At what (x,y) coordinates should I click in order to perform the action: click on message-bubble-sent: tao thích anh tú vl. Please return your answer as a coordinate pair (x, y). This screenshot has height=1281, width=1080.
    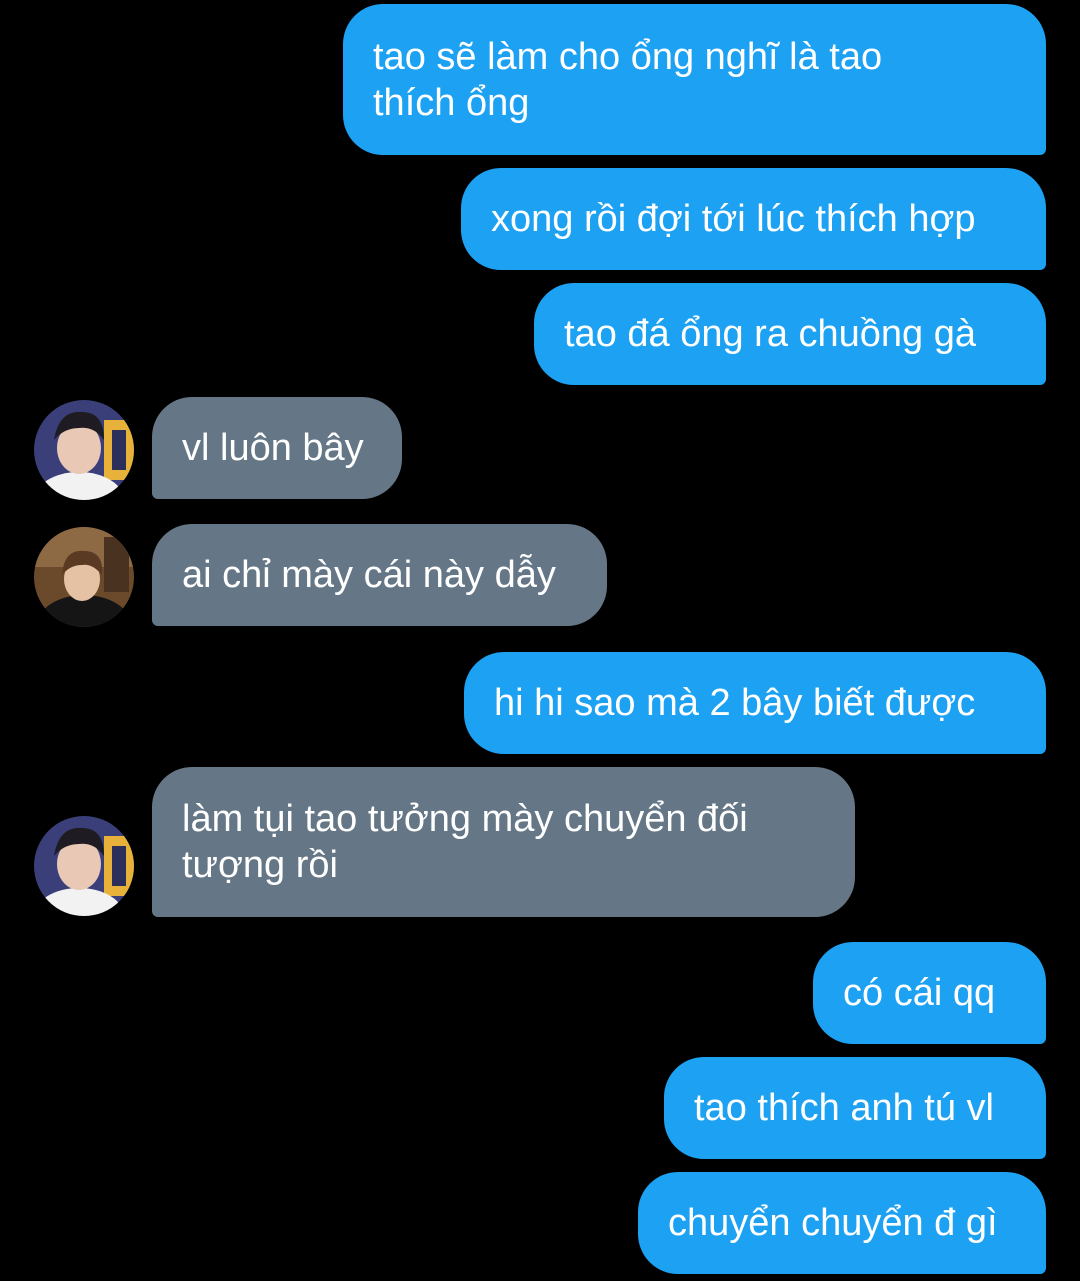
    Looking at the image, I should click on (855, 1108).